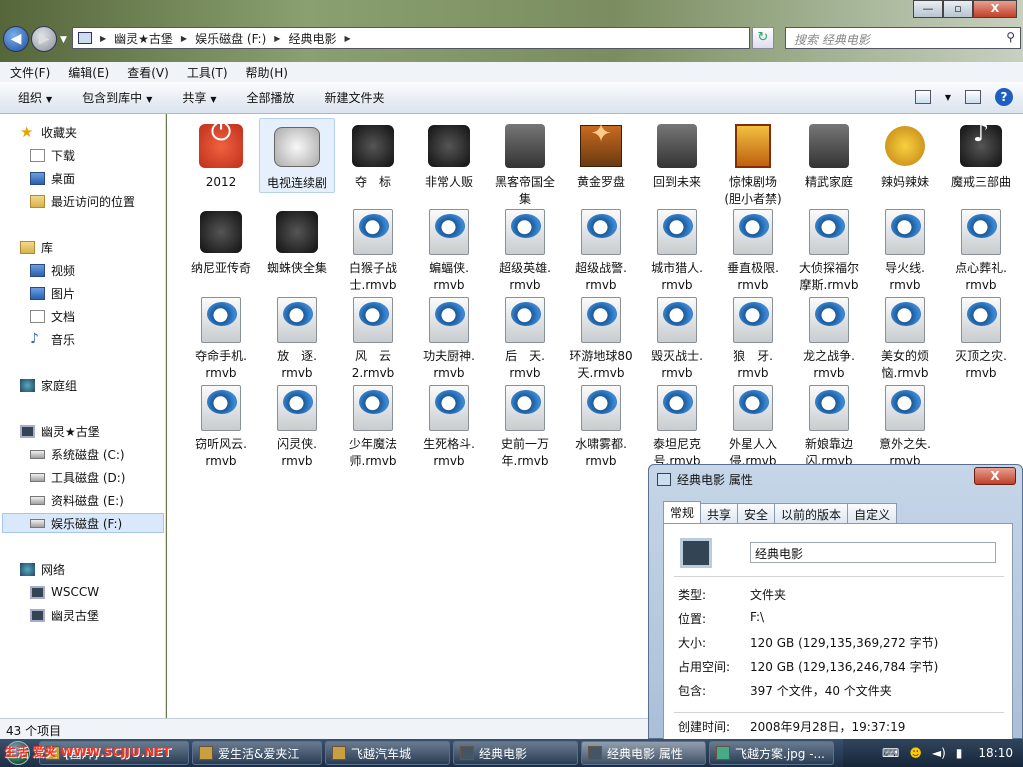  Describe the element at coordinates (297, 337) in the screenshot. I see `file-item: 放 逐. rmvb` at that location.